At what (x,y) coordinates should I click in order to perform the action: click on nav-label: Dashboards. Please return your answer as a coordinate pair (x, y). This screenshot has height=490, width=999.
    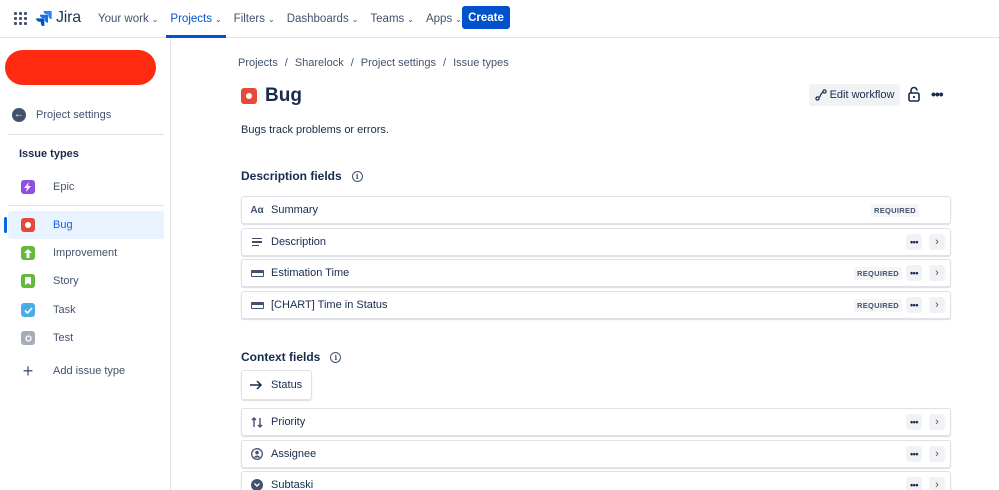
    Looking at the image, I should click on (317, 19).